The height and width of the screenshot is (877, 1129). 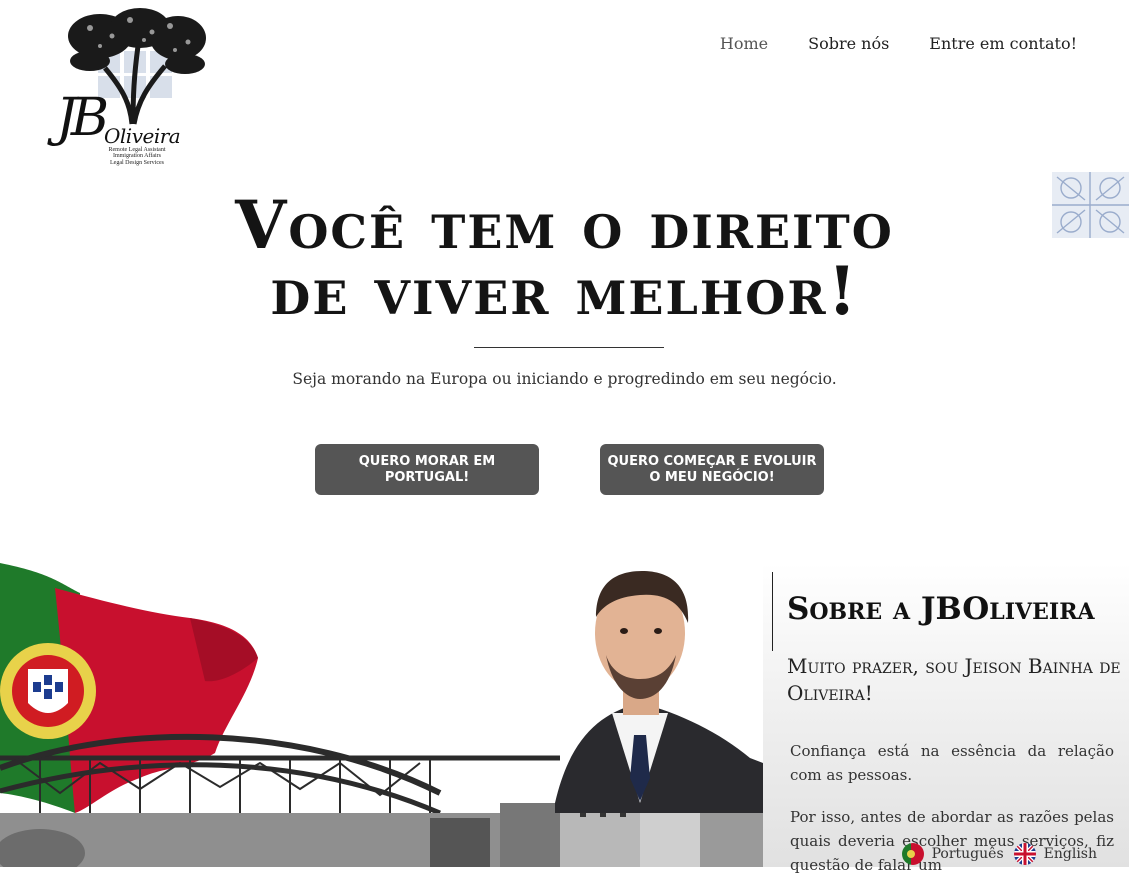 I want to click on nav-about: Sobre nós, so click(x=848, y=43).